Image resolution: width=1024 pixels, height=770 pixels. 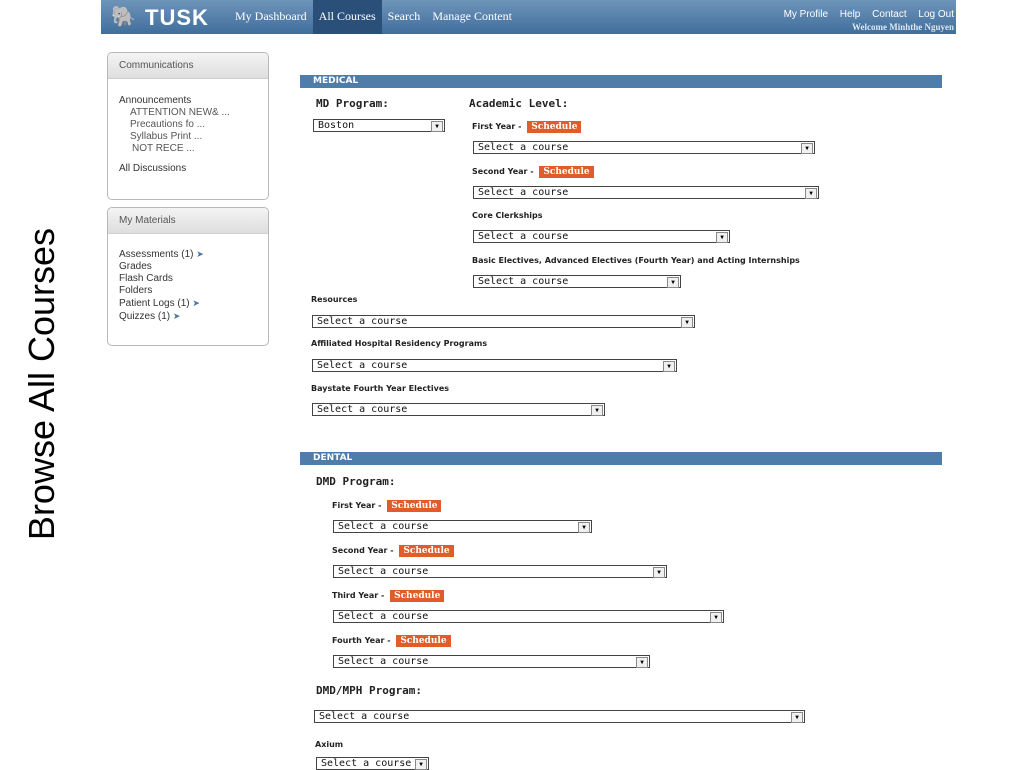 What do you see at coordinates (188, 101) in the screenshot?
I see `announcements-link: Announcements` at bounding box center [188, 101].